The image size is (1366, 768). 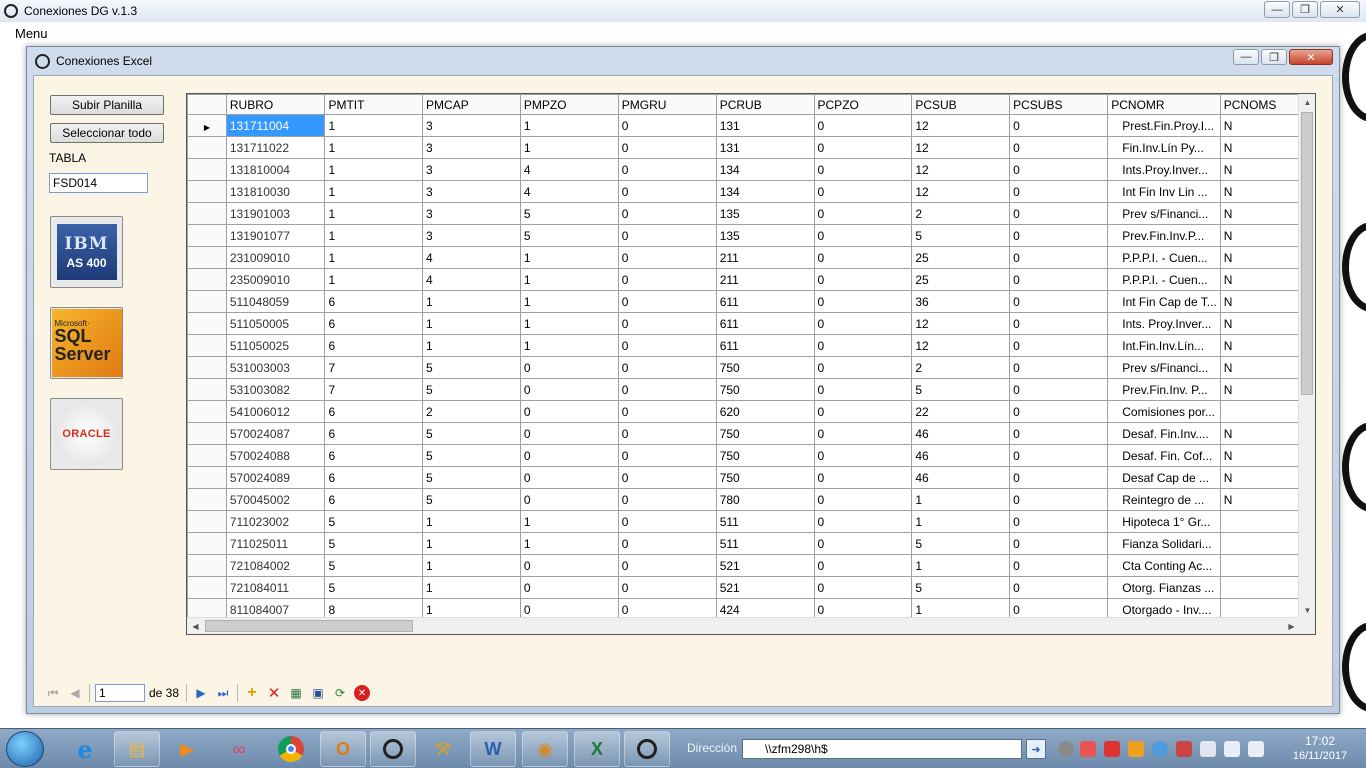 What do you see at coordinates (743, 499) in the screenshot?
I see `table-row: 570045002 6 5 0 0 780 0 1 0 Reintegro de ... N` at bounding box center [743, 499].